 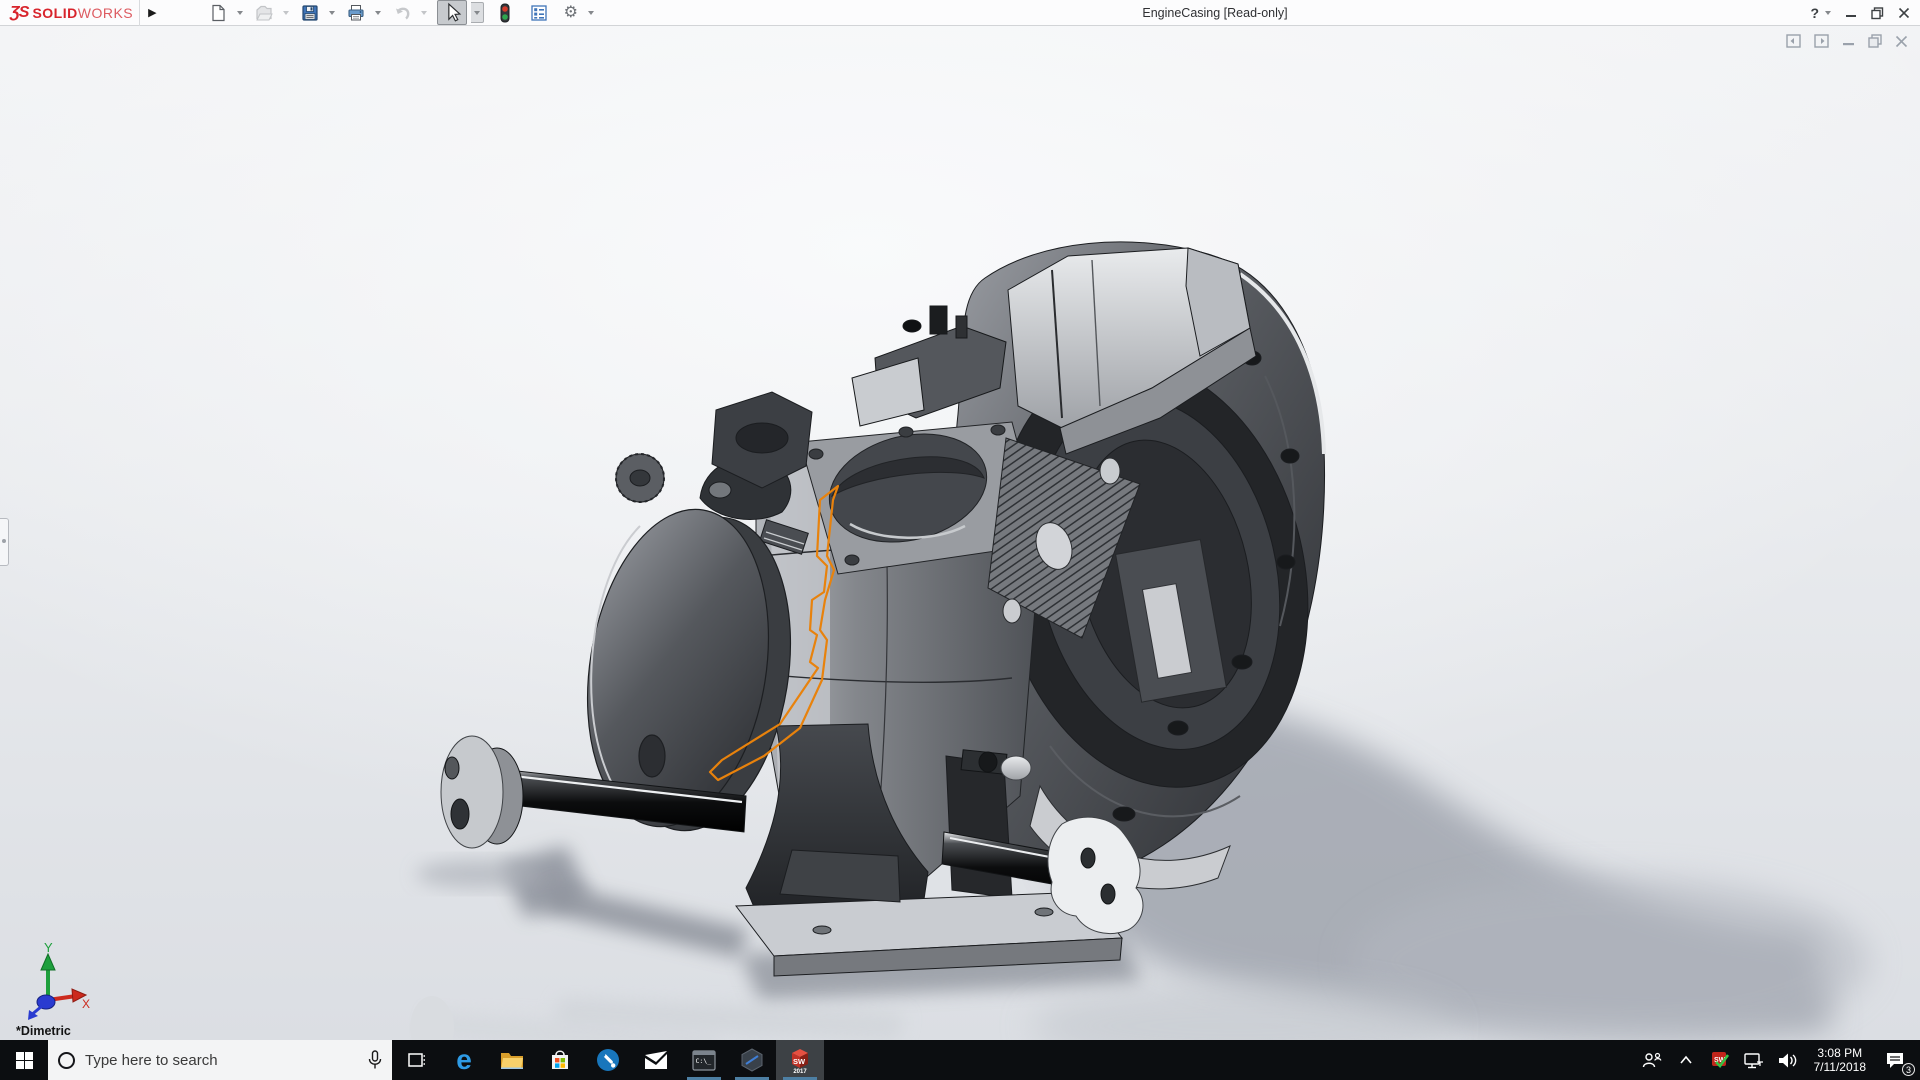 I want to click on open-button, so click(x=264, y=13).